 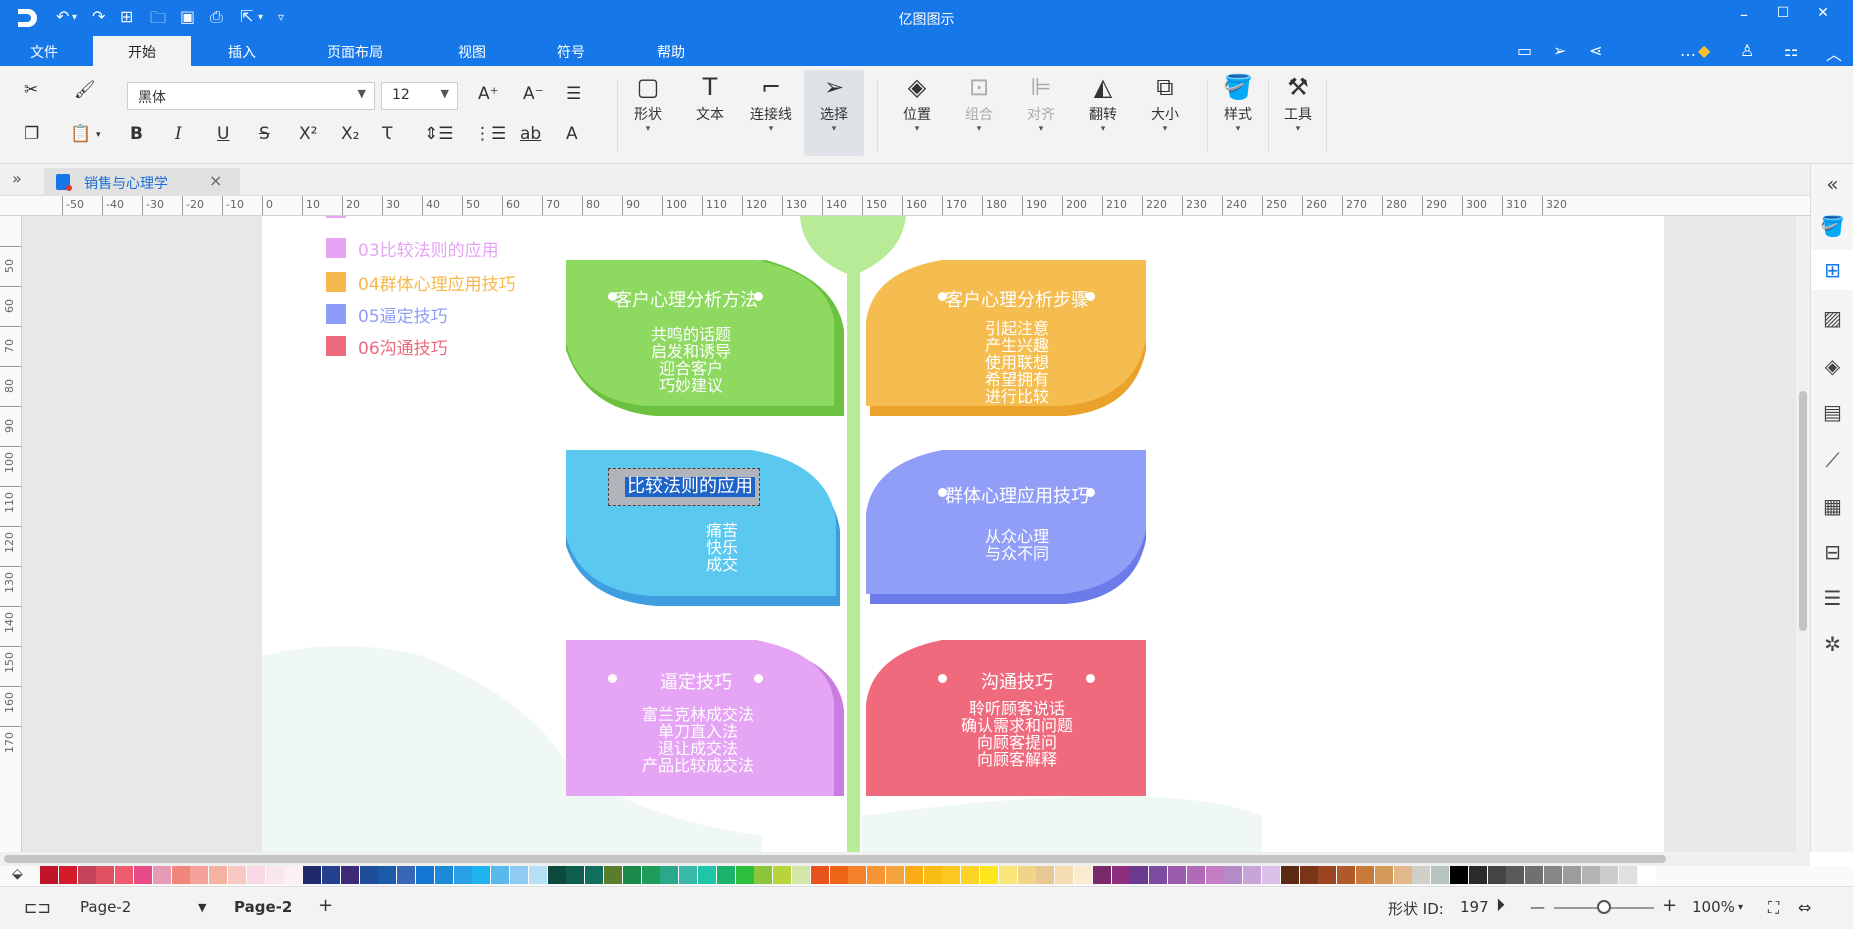 I want to click on line-spacing-icon: ⇕☰, so click(x=438, y=134).